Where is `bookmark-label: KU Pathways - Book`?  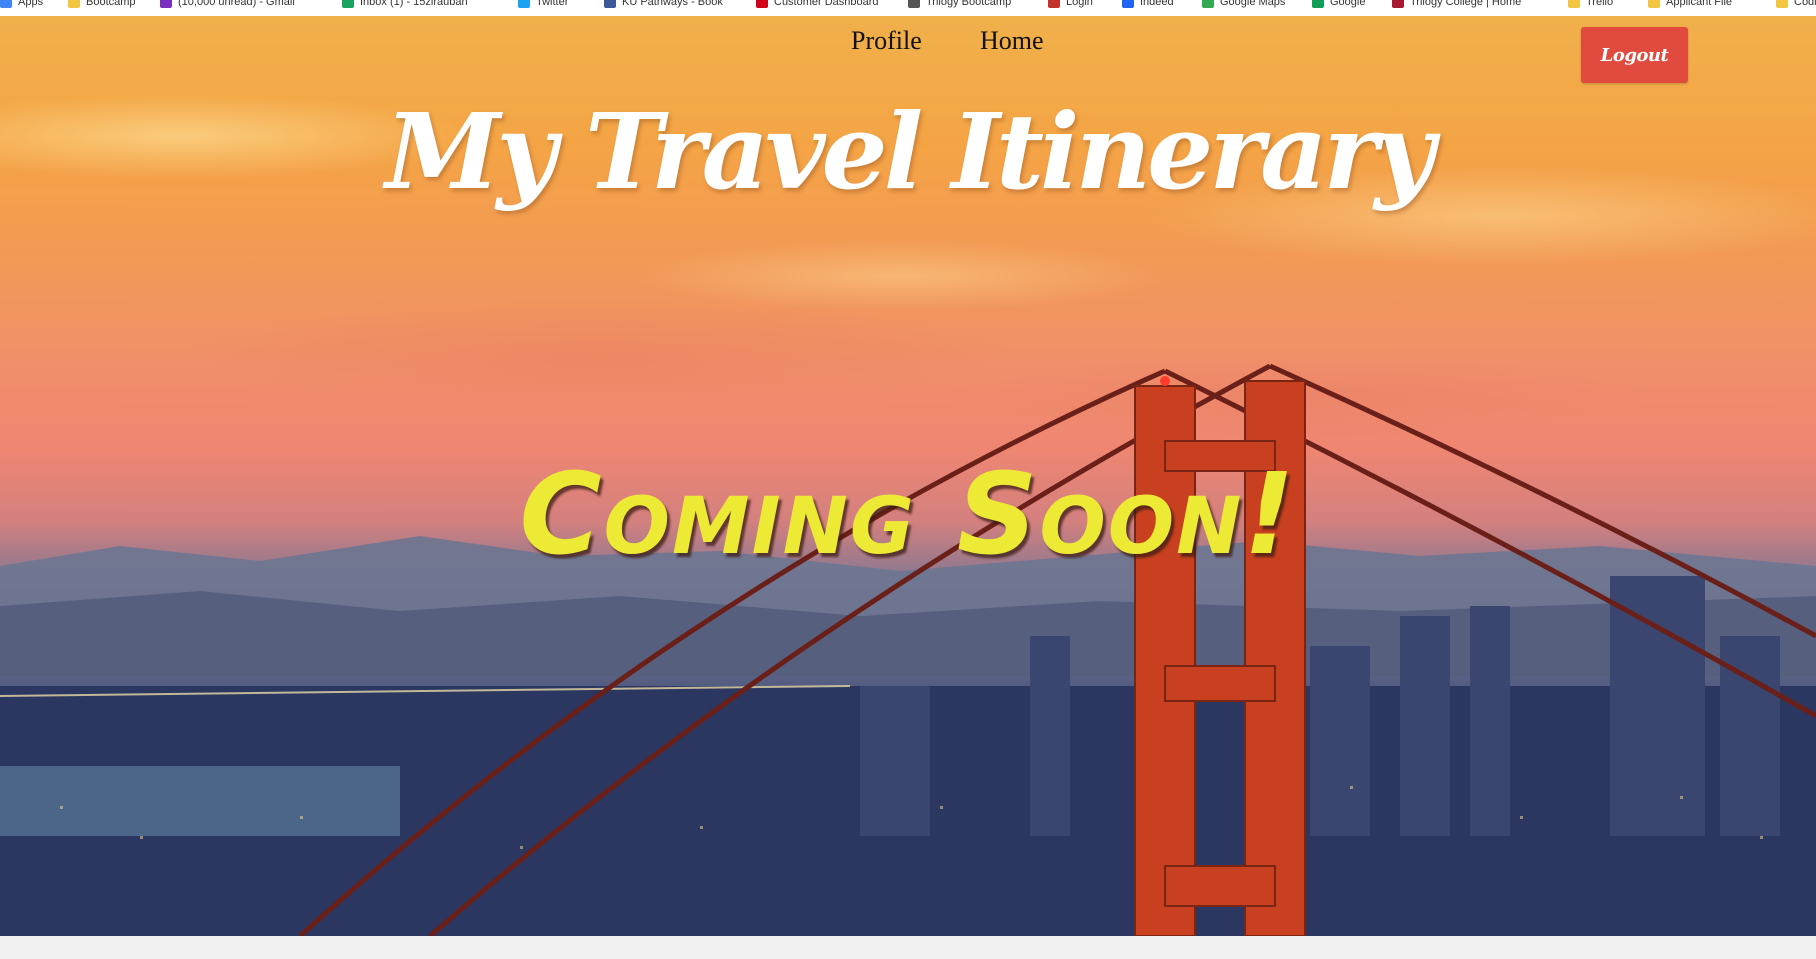
bookmark-label: KU Pathways - Book is located at coordinates (672, 4).